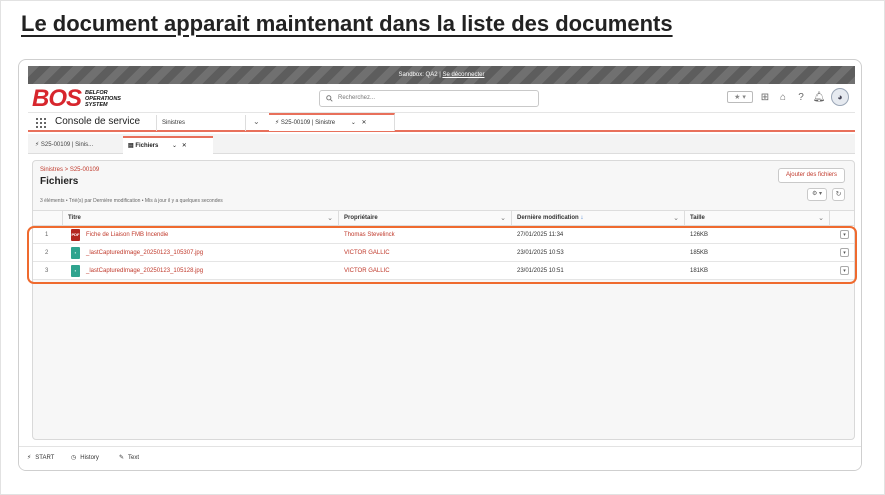 This screenshot has width=885, height=495. What do you see at coordinates (96, 105) in the screenshot?
I see `logo-sub-3: SYSTEM` at bounding box center [96, 105].